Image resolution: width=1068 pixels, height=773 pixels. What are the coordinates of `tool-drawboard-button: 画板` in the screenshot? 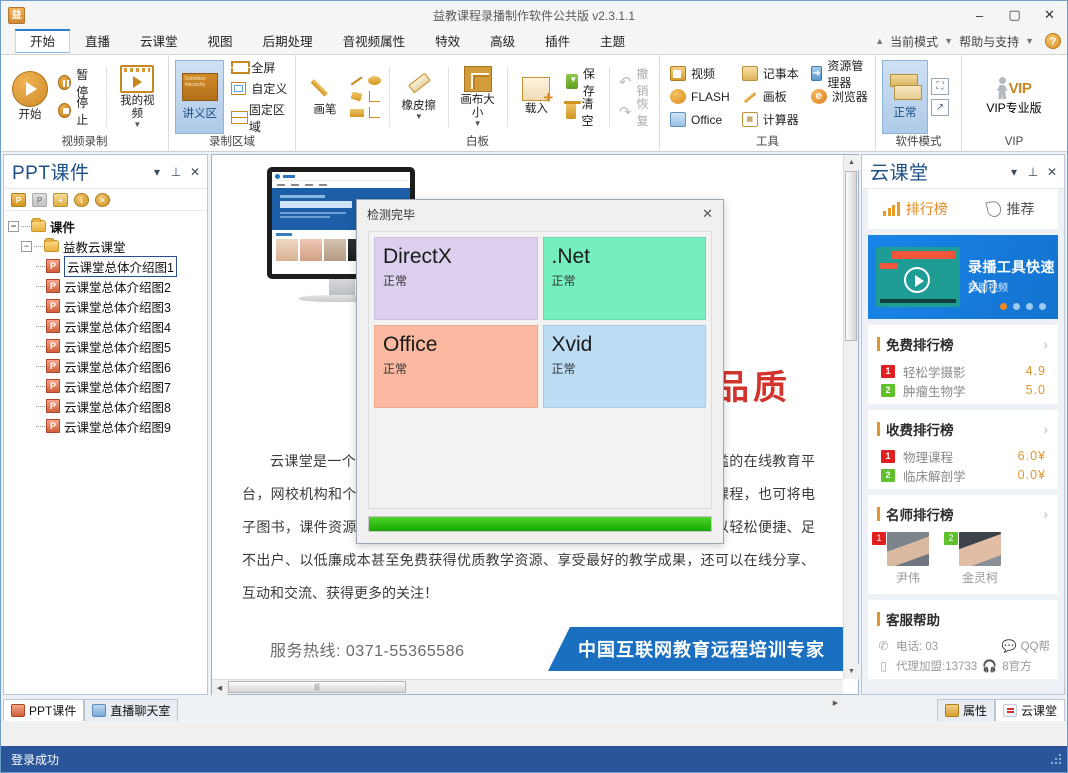 It's located at (770, 97).